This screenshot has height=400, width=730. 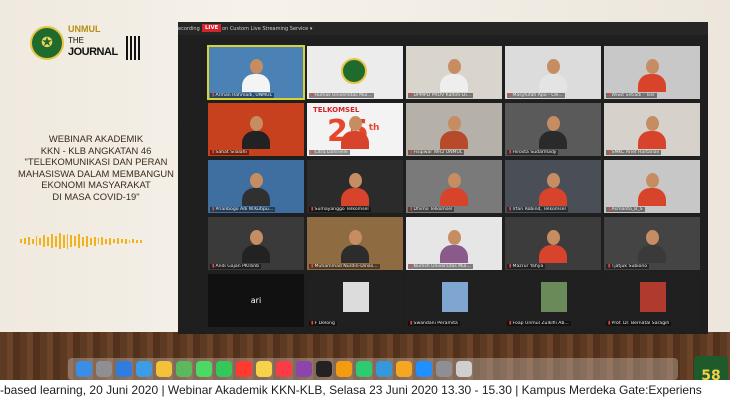 I want to click on photos-icon, so click(x=164, y=369).